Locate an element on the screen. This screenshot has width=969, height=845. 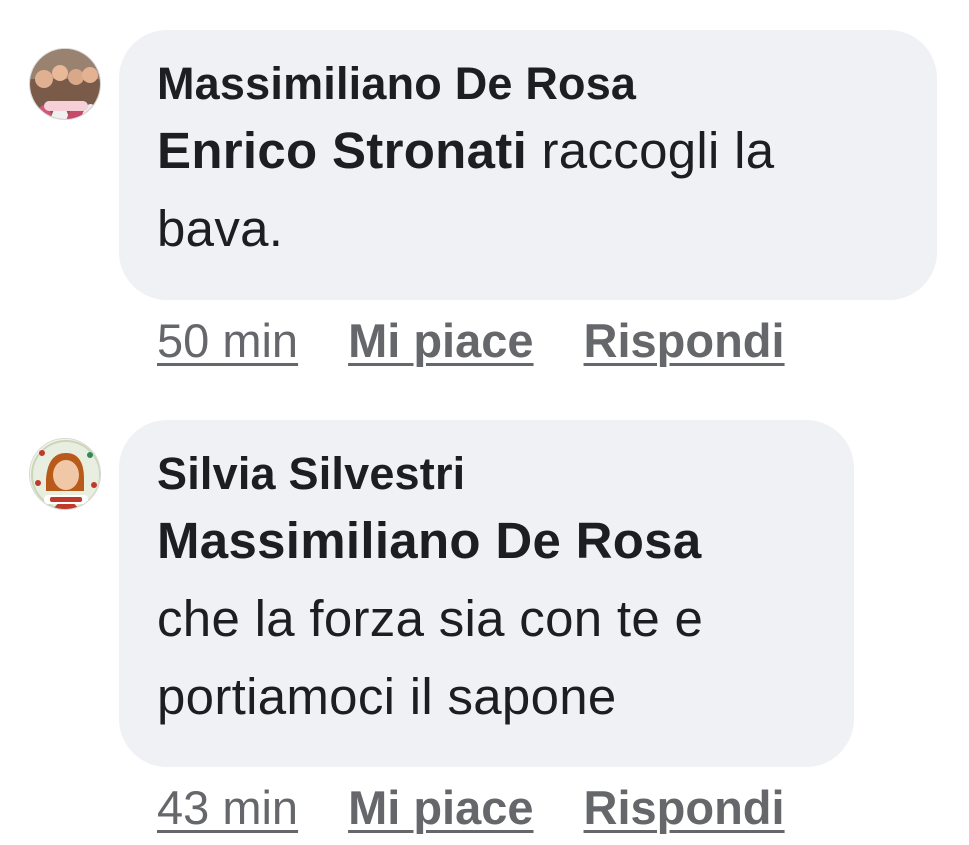
comment-author: Silvia Silvestri is located at coordinates (486, 474).